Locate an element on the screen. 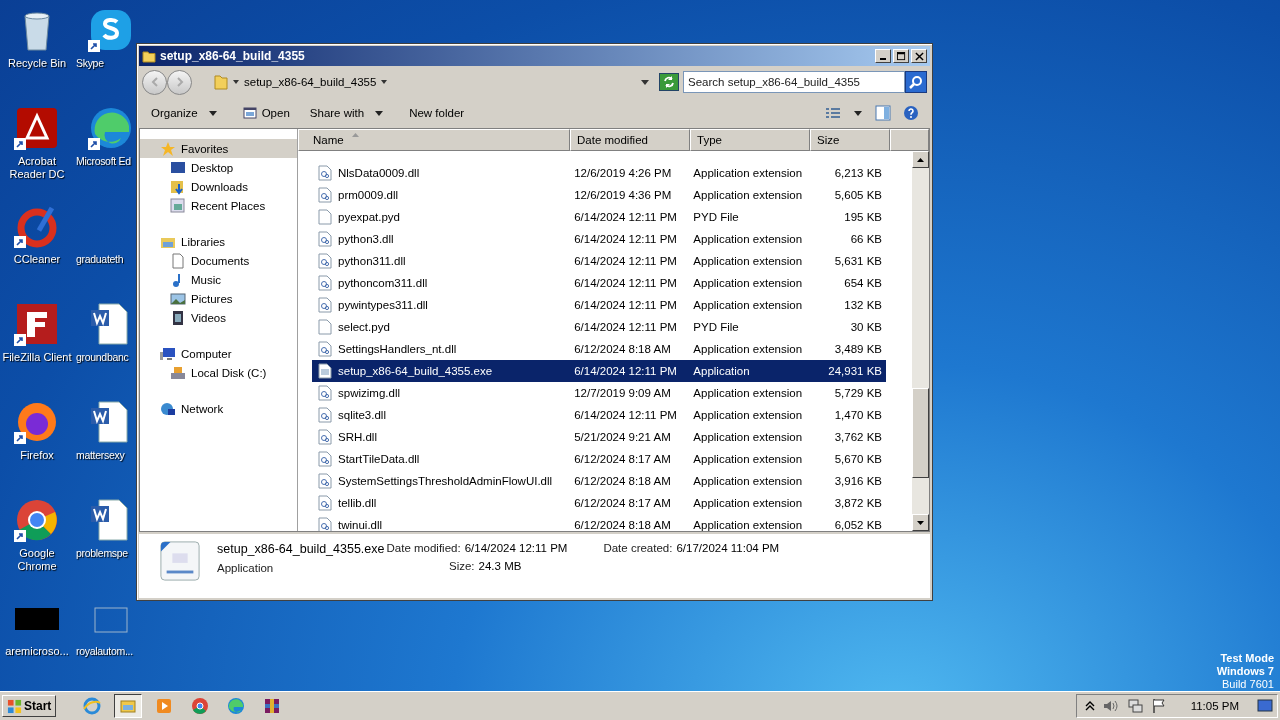 This screenshot has height=720, width=1280. desktop-icon-label: Firefox is located at coordinates (37, 455).